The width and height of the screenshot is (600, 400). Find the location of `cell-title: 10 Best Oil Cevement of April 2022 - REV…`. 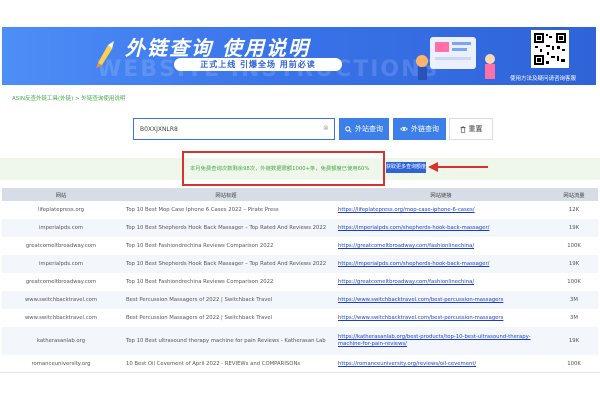

cell-title: 10 Best Oil Cevement of April 2022 - REV… is located at coordinates (213, 364).